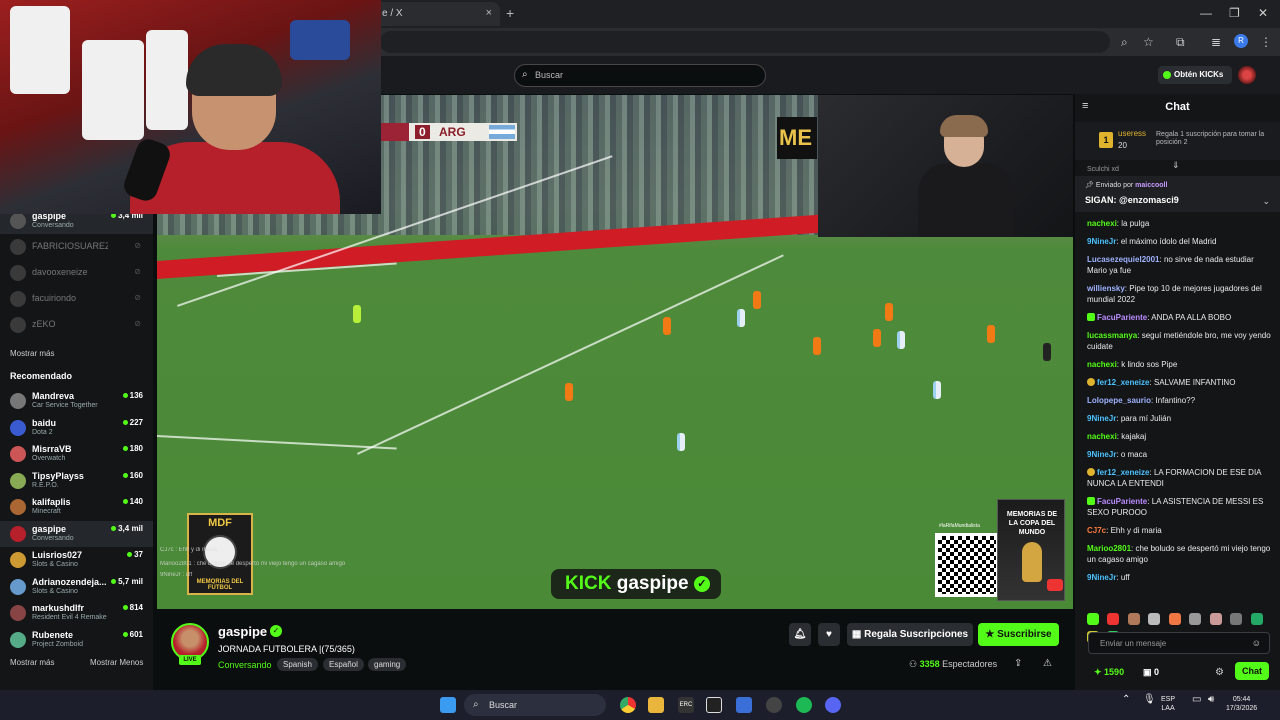  What do you see at coordinates (242, 631) in the screenshot?
I see `channel-name: gaspipe` at bounding box center [242, 631].